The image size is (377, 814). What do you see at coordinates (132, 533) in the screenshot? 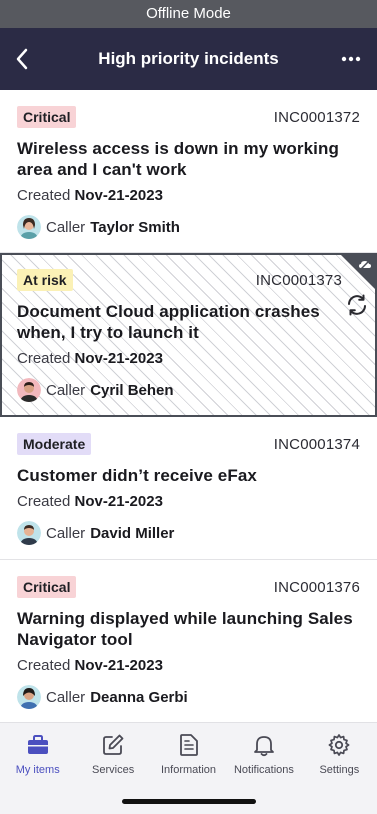
I see `caller-name: David Miller` at bounding box center [132, 533].